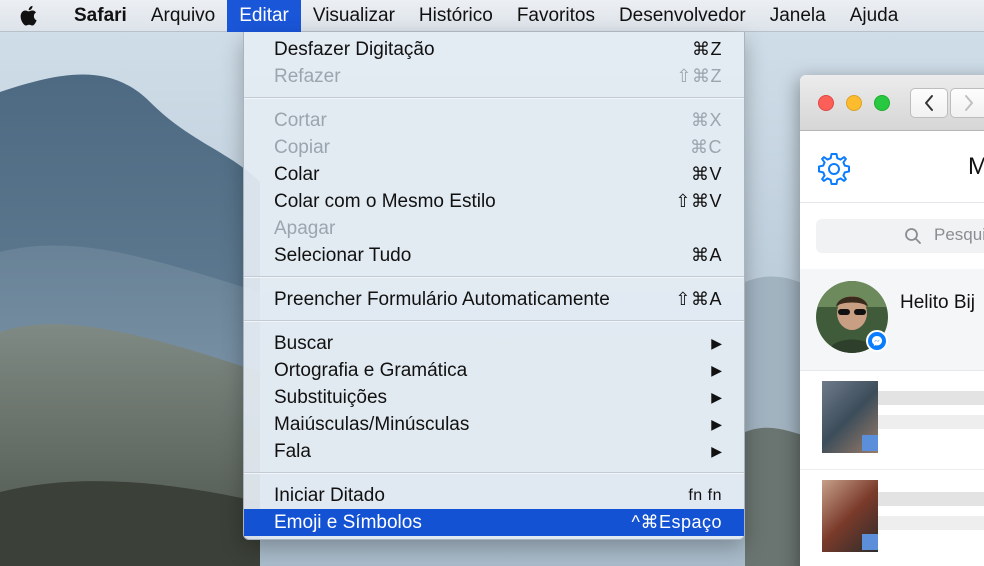 This screenshot has width=984, height=566. I want to click on menu-item-start-dictation: Iniciar Ditado fn fn, so click(494, 495).